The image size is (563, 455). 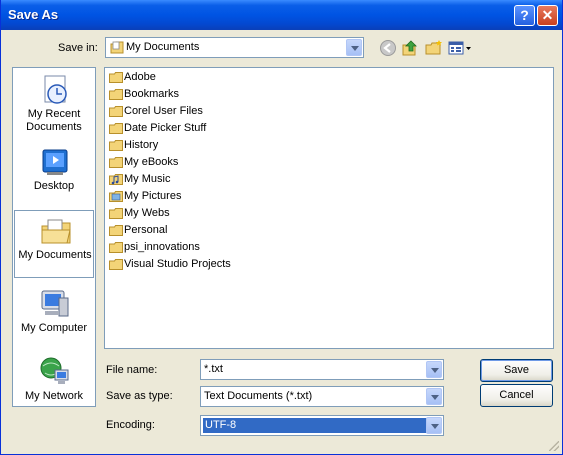 What do you see at coordinates (461, 48) in the screenshot?
I see `views-menu-icon` at bounding box center [461, 48].